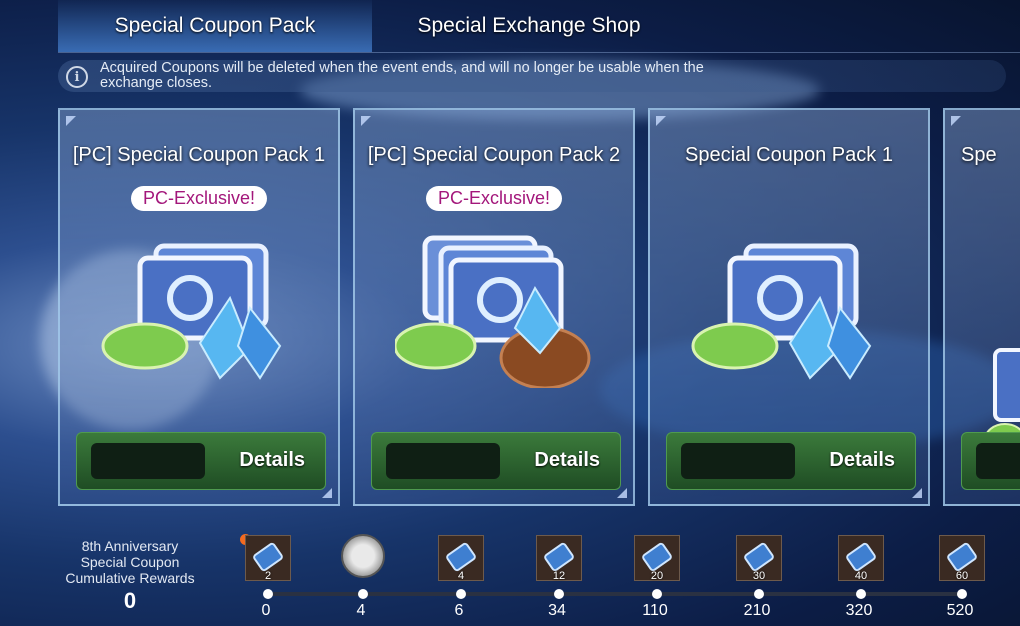  What do you see at coordinates (268, 558) in the screenshot?
I see `coupon-ticket-icon: 2` at bounding box center [268, 558].